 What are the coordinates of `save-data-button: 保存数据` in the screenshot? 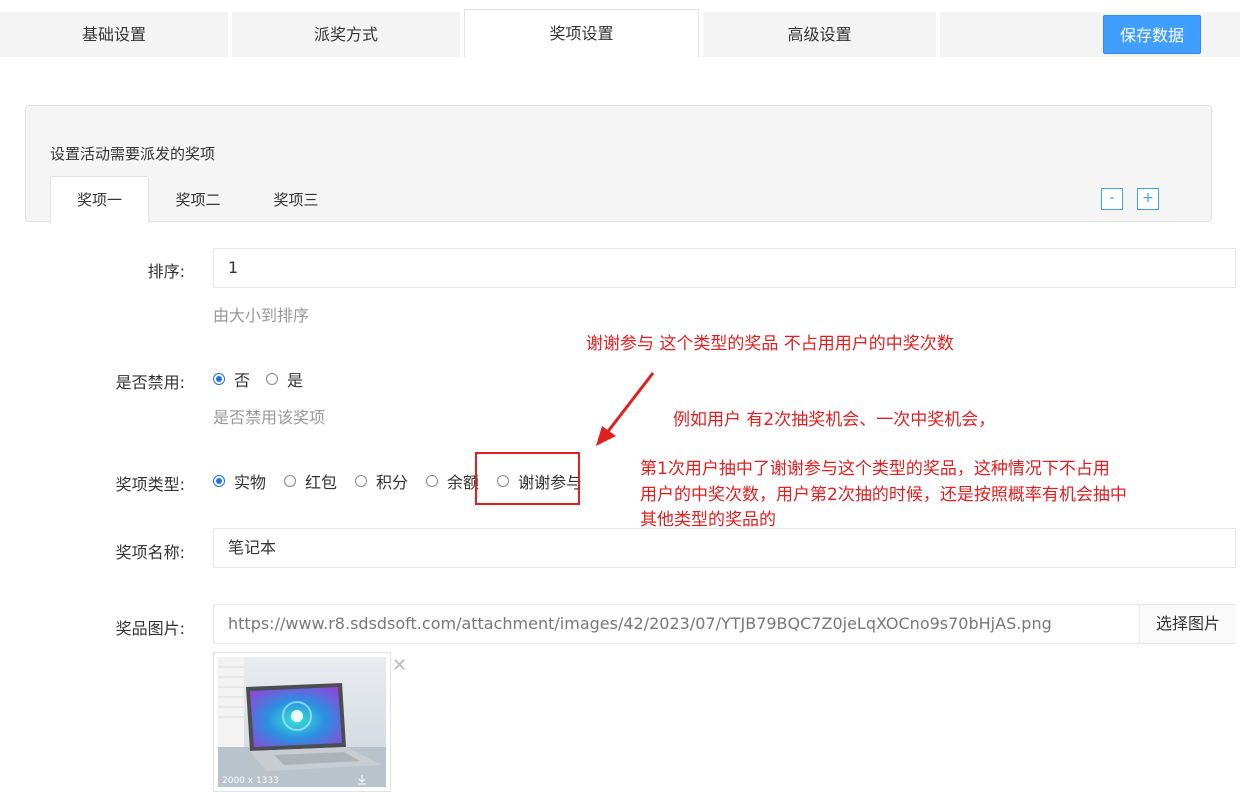 It's located at (1152, 34).